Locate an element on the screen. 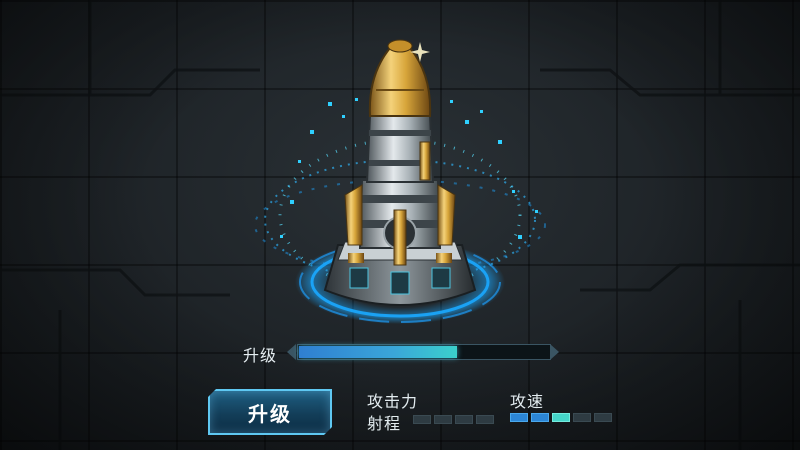 The height and width of the screenshot is (450, 800). stat-attack-speed-label: 攻速 is located at coordinates (527, 401).